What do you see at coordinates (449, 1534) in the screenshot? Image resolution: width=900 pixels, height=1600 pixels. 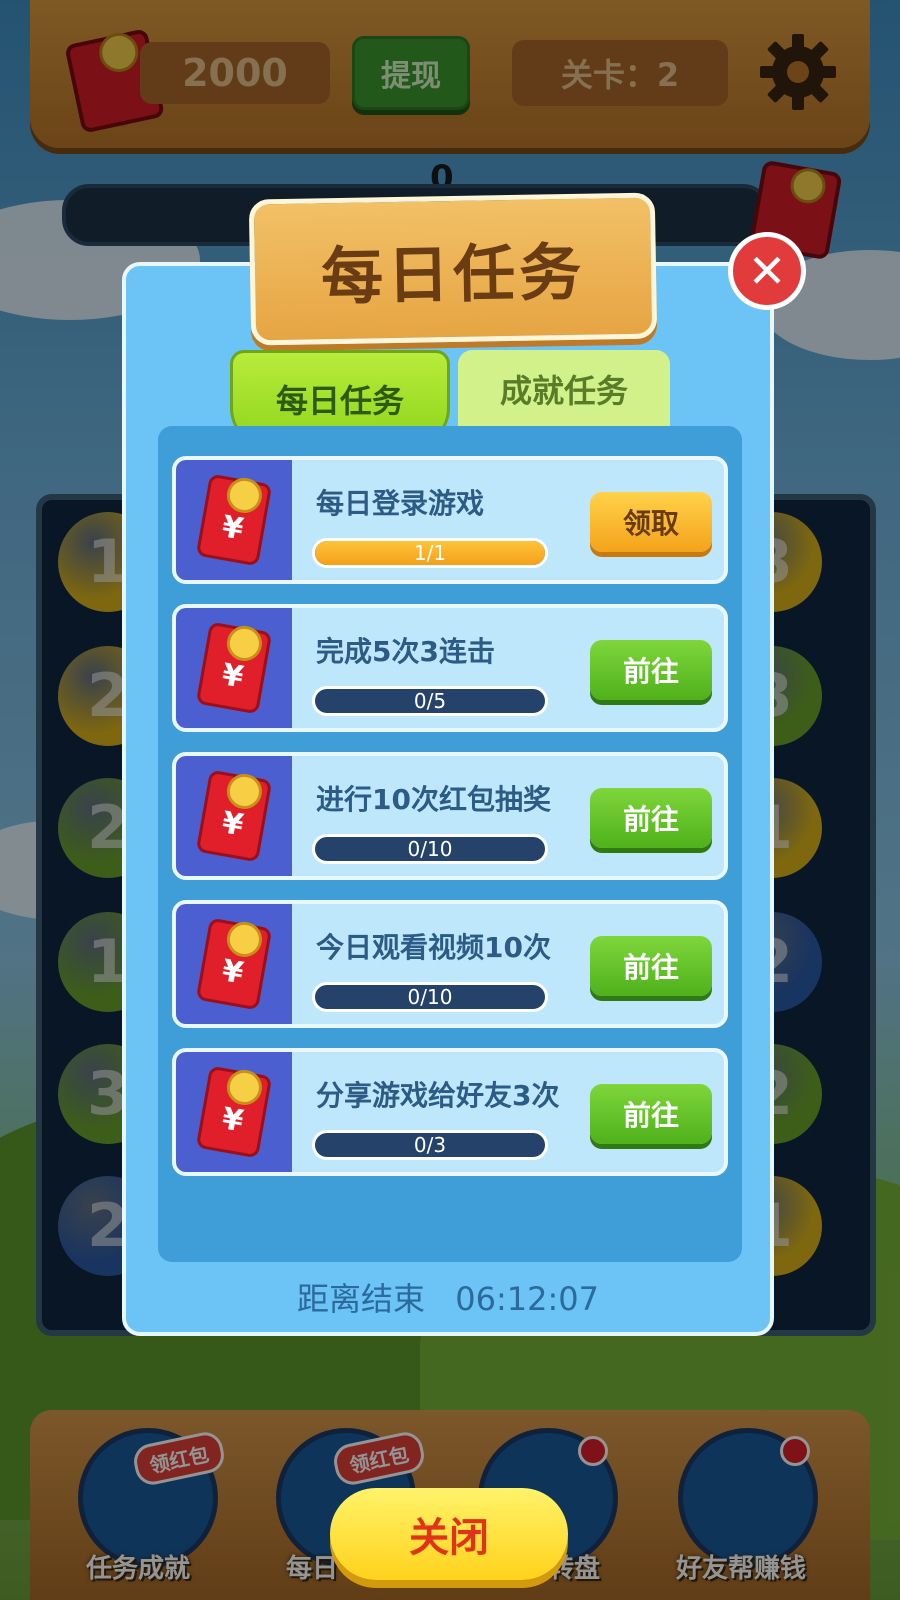 I see `close-button: 关闭` at bounding box center [449, 1534].